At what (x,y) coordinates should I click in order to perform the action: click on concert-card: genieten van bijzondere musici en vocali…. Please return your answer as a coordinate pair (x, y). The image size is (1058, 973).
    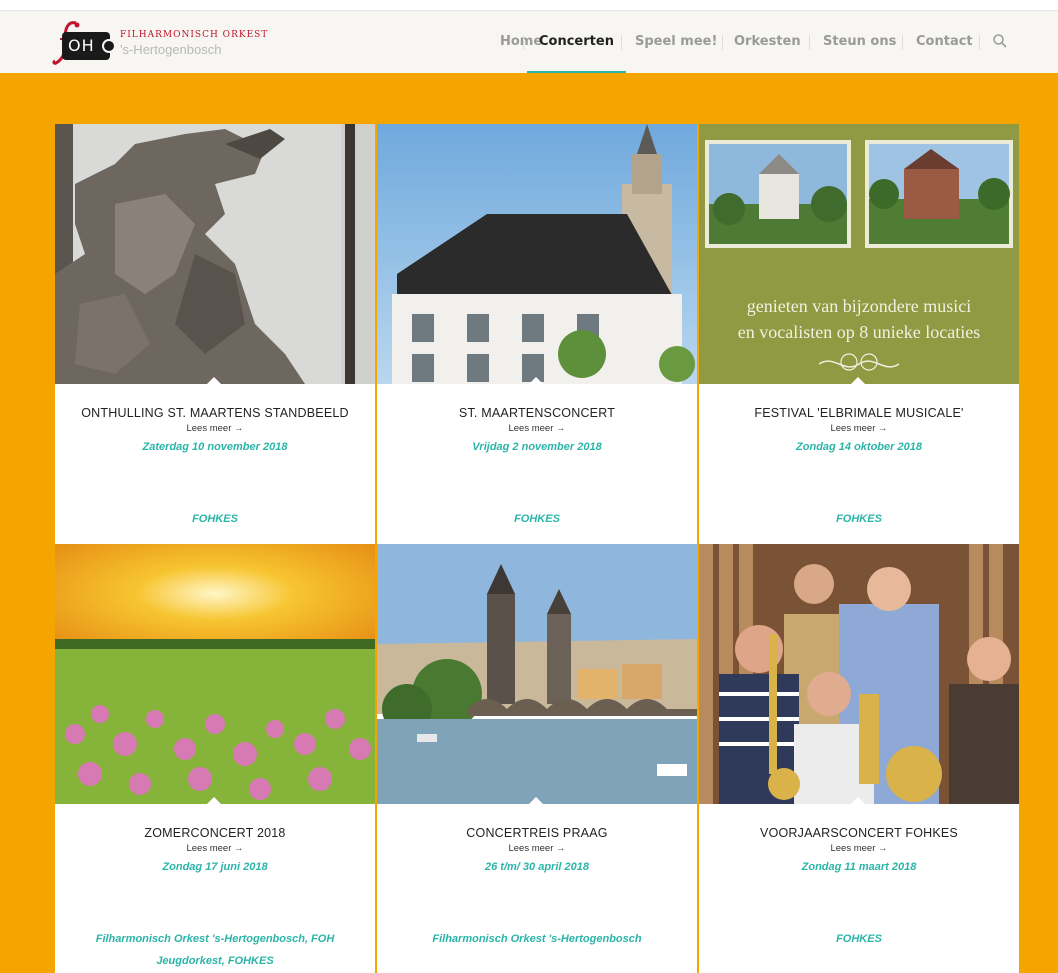
    Looking at the image, I should click on (859, 334).